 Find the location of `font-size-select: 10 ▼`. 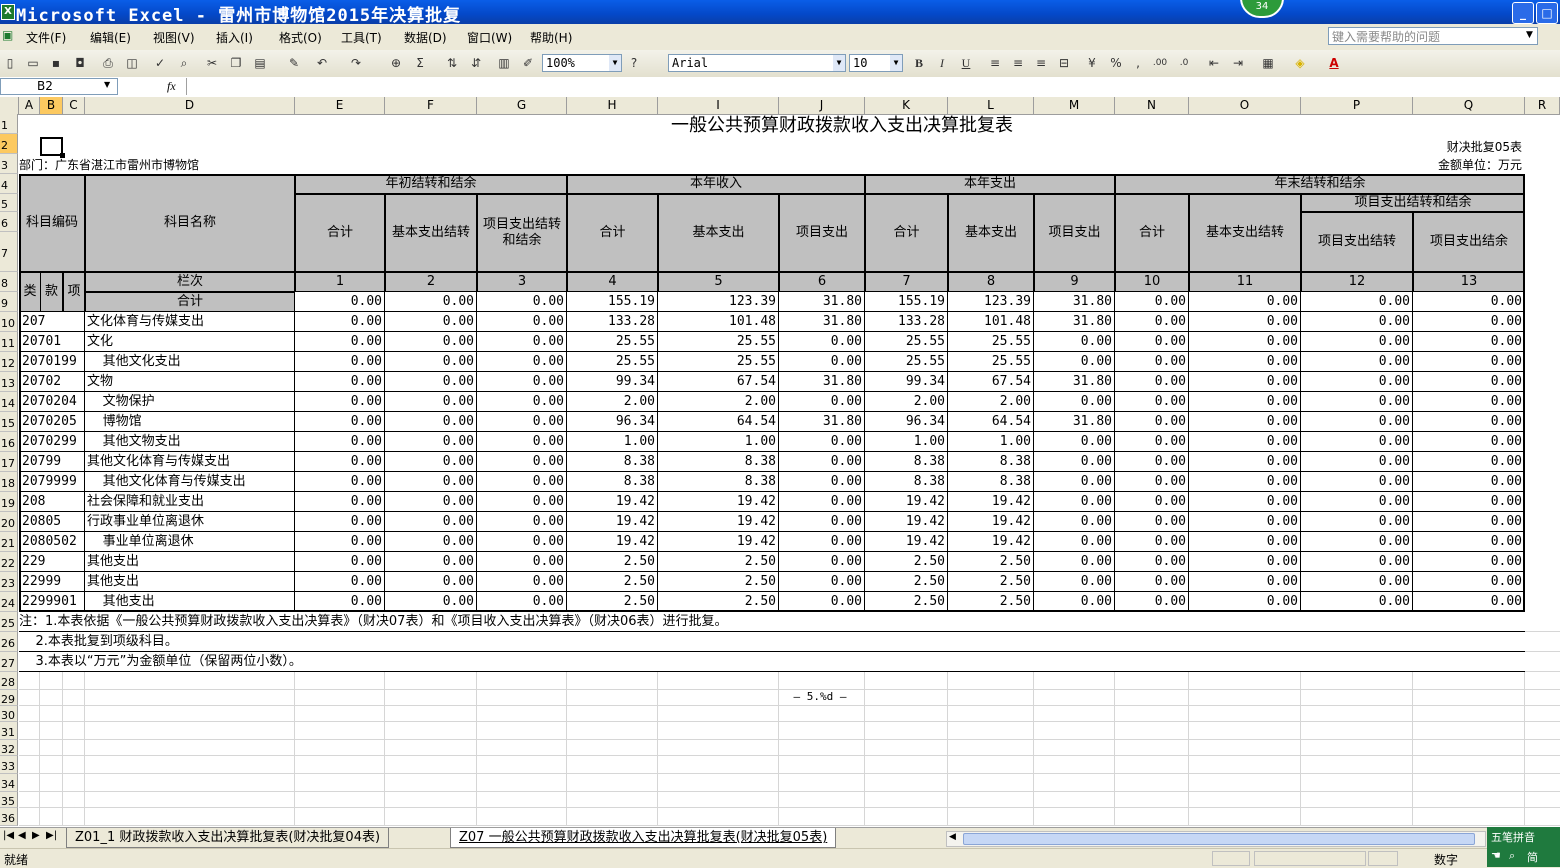

font-size-select: 10 ▼ is located at coordinates (876, 63).